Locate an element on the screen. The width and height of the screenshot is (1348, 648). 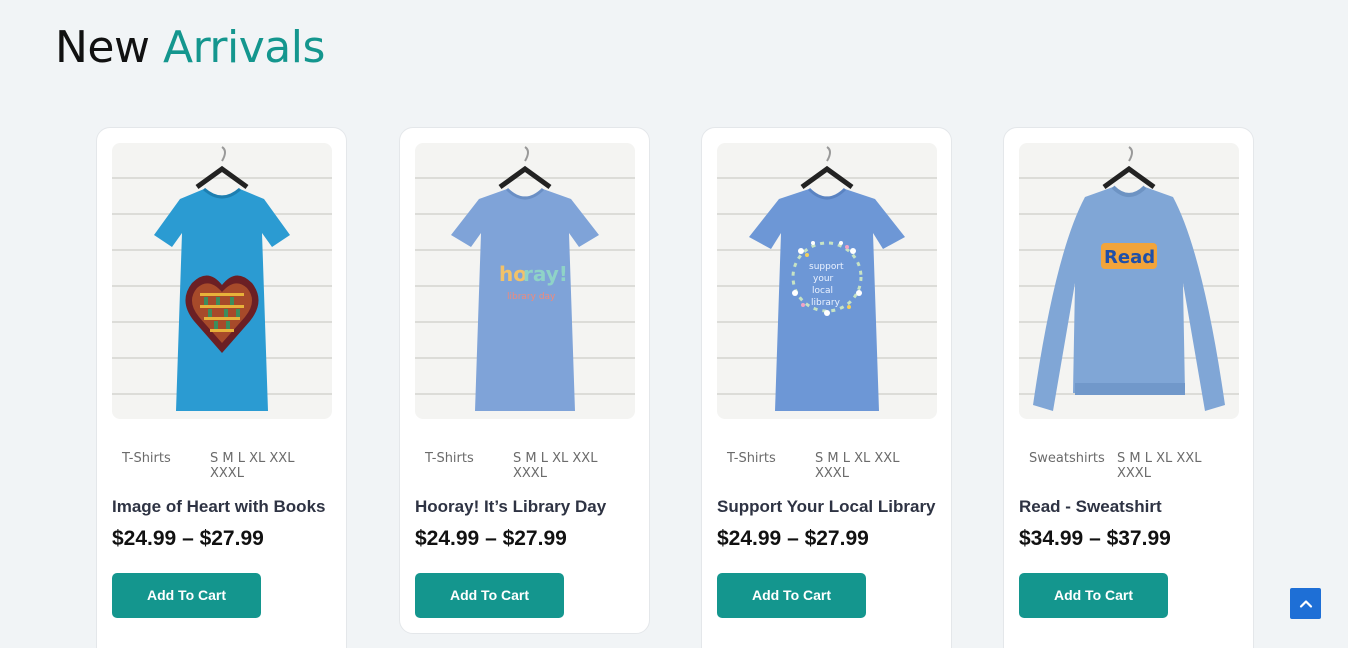
product-title: Image of Heart with Books is located at coordinates (221, 507).